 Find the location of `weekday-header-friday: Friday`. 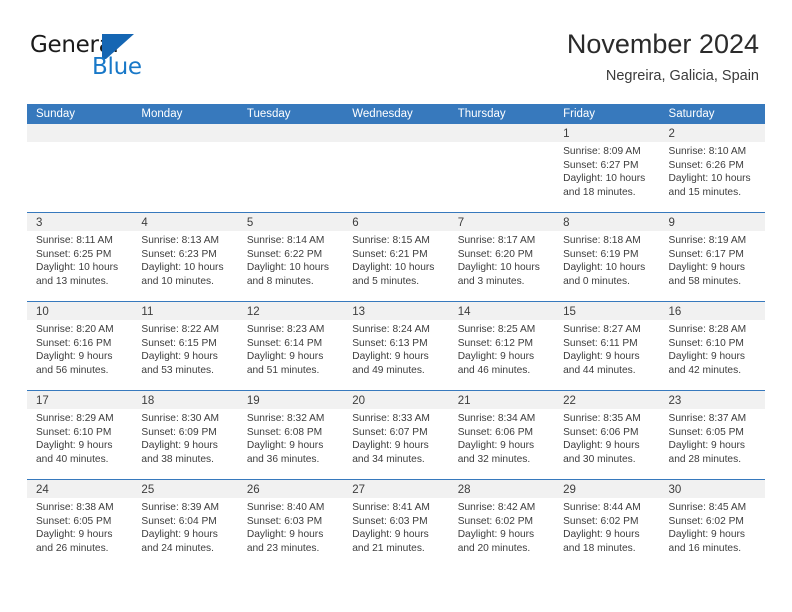

weekday-header-friday: Friday is located at coordinates (579, 114).